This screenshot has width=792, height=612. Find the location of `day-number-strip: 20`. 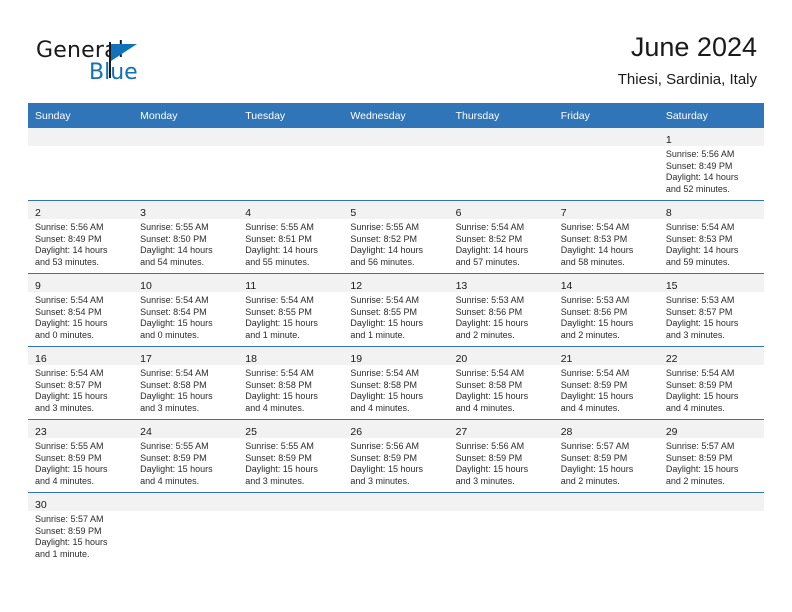

day-number-strip: 20 is located at coordinates (501, 356).